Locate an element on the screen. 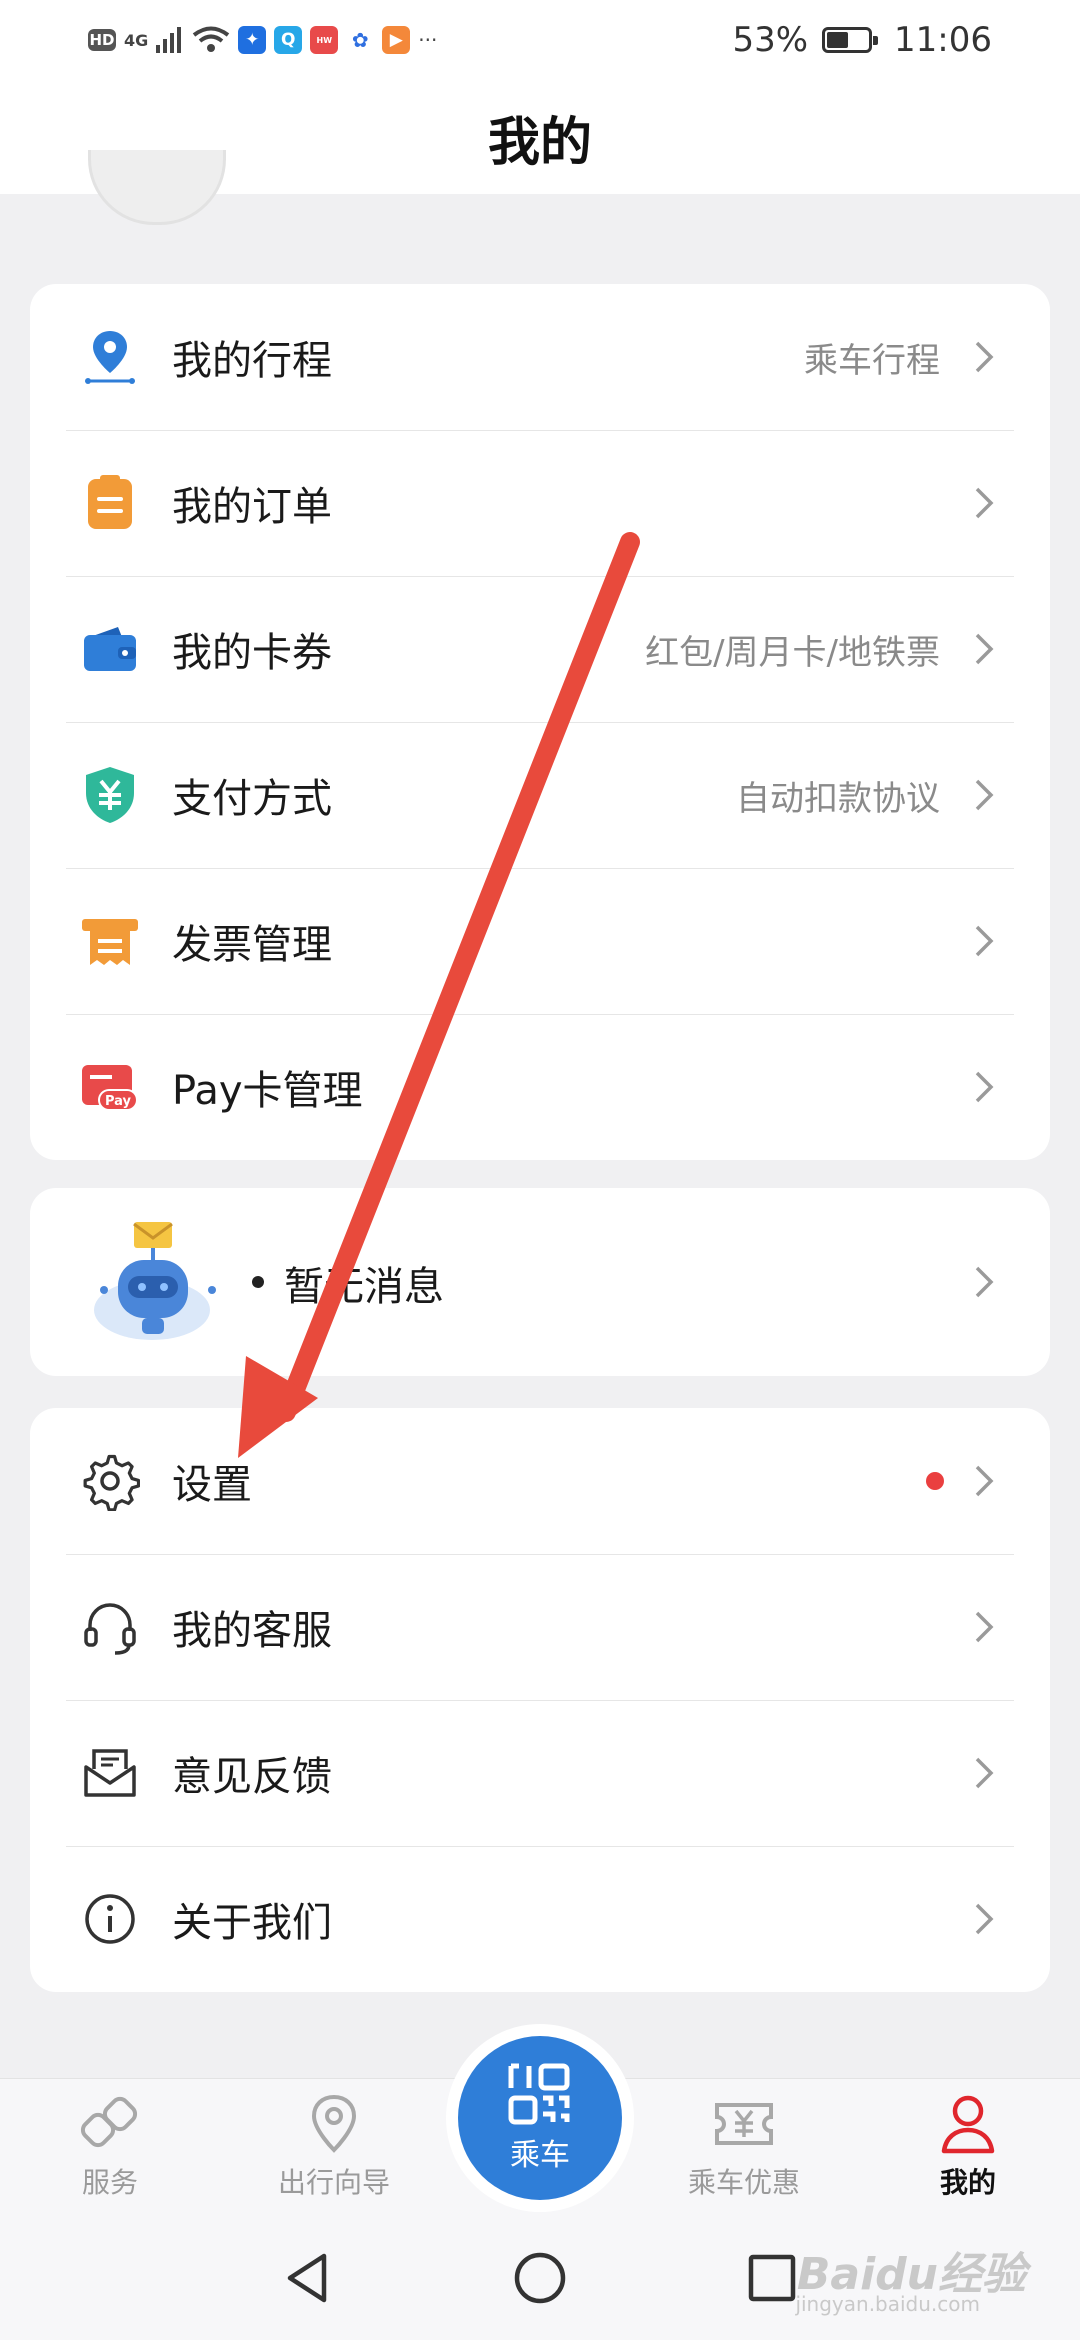 This screenshot has height=2340, width=1080. feedback-mail-icon is located at coordinates (110, 1773).